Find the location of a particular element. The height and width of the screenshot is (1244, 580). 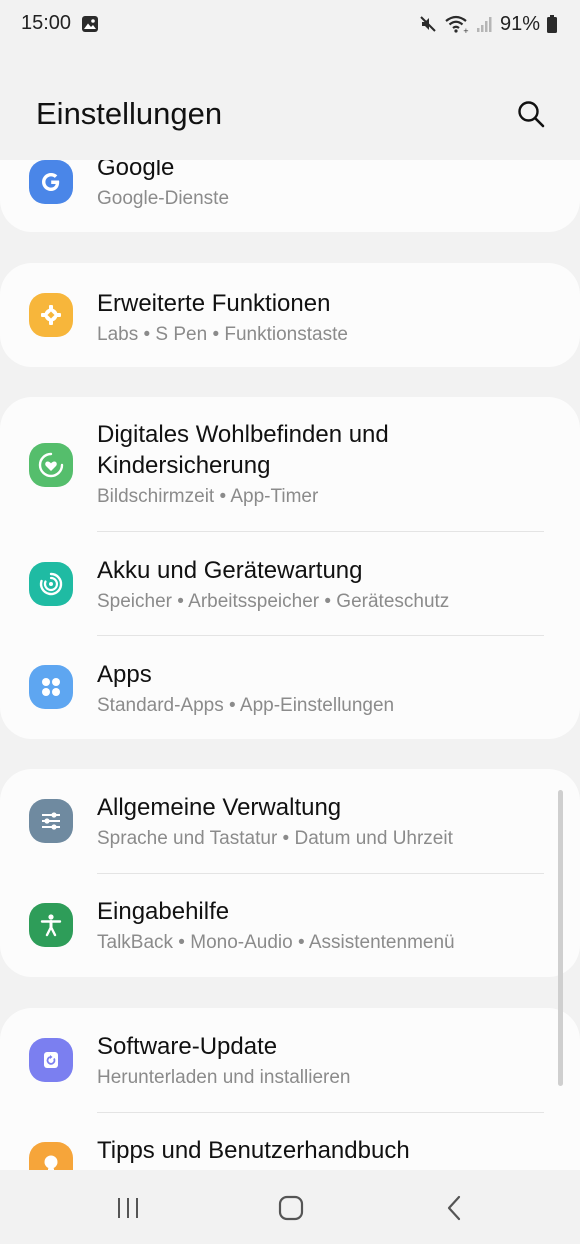

settings-item-title: Allgemeine Verwaltung is located at coordinates (219, 807).